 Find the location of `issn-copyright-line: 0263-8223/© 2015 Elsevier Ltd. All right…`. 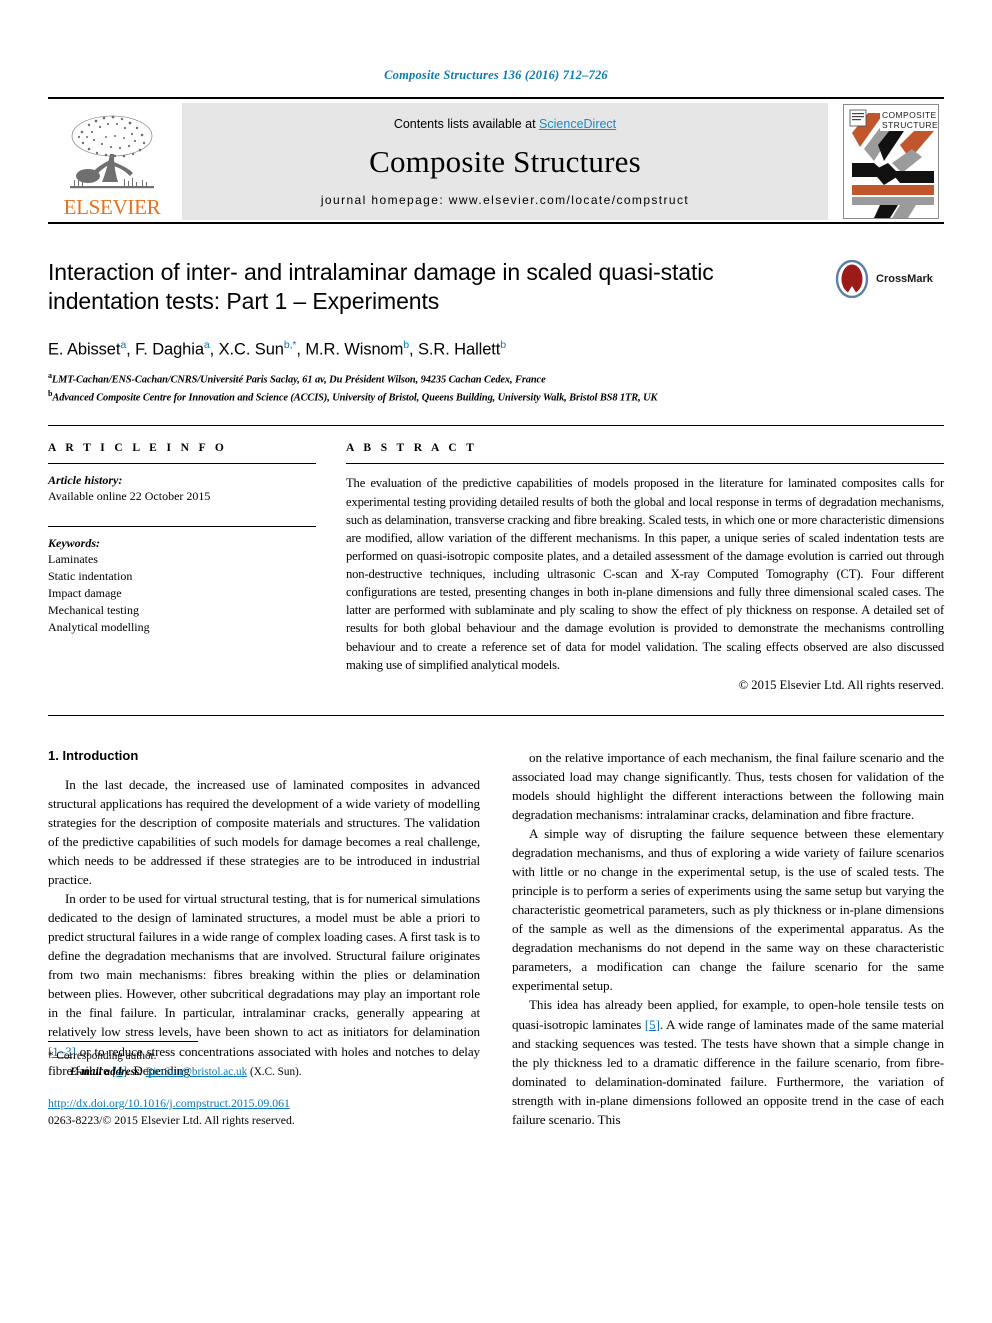

issn-copyright-line: 0263-8223/© 2015 Elsevier Ltd. All right… is located at coordinates (171, 1120).